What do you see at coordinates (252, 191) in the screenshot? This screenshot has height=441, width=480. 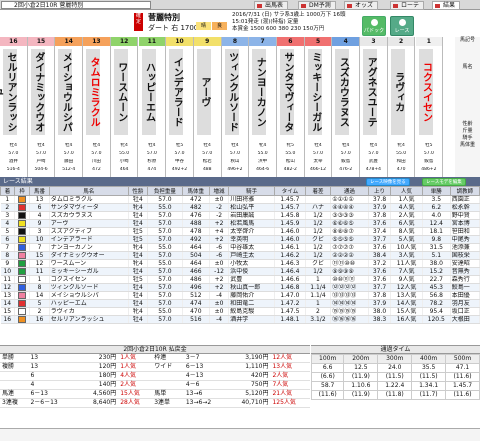 I see `column-header: 騎手` at bounding box center [252, 191].